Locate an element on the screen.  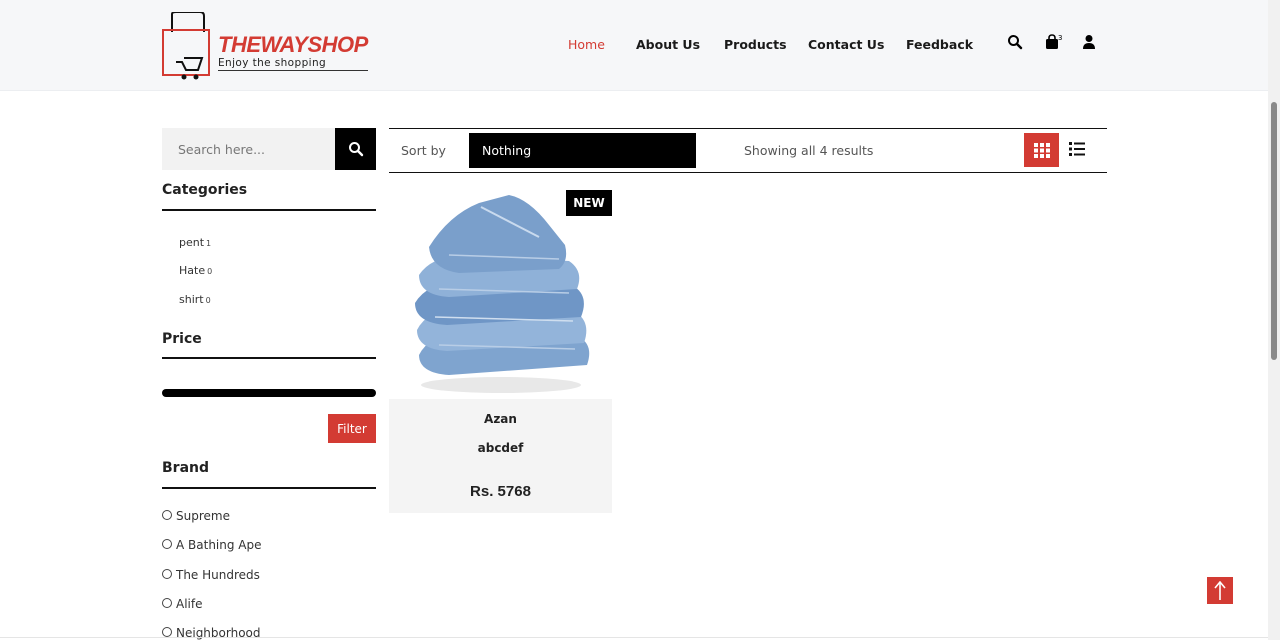
category-item: shirt 0 is located at coordinates (195, 299).